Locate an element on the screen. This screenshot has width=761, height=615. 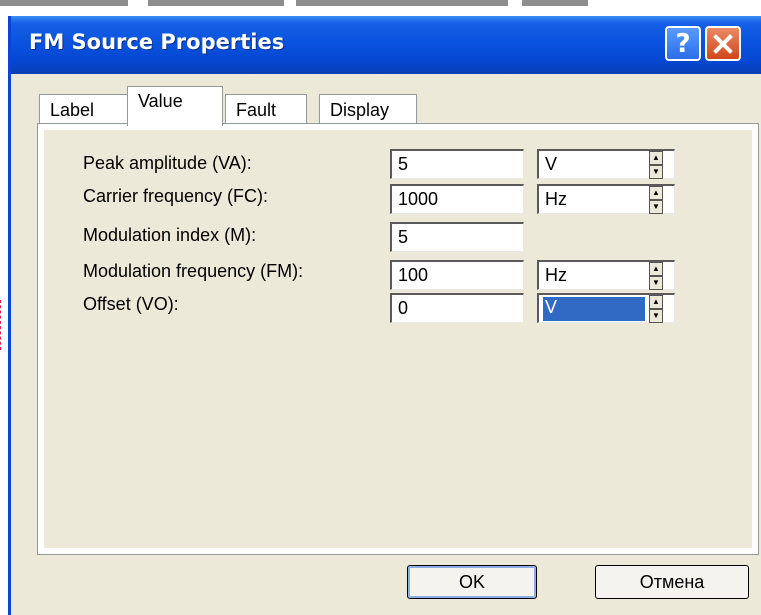
carrier-frequency-input: 1000 is located at coordinates (457, 199).